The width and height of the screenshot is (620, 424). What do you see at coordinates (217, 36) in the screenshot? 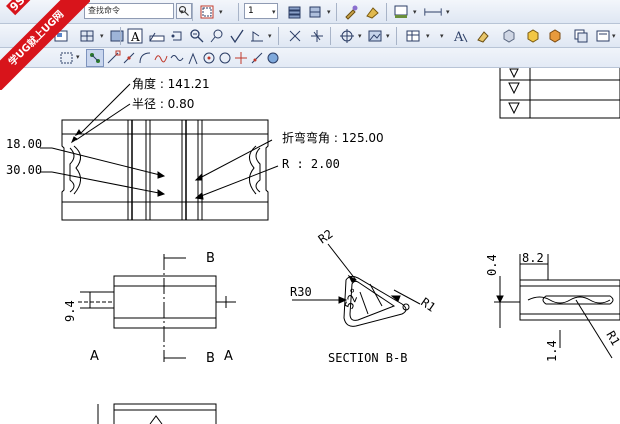
I see `balloon-icon` at bounding box center [217, 36].